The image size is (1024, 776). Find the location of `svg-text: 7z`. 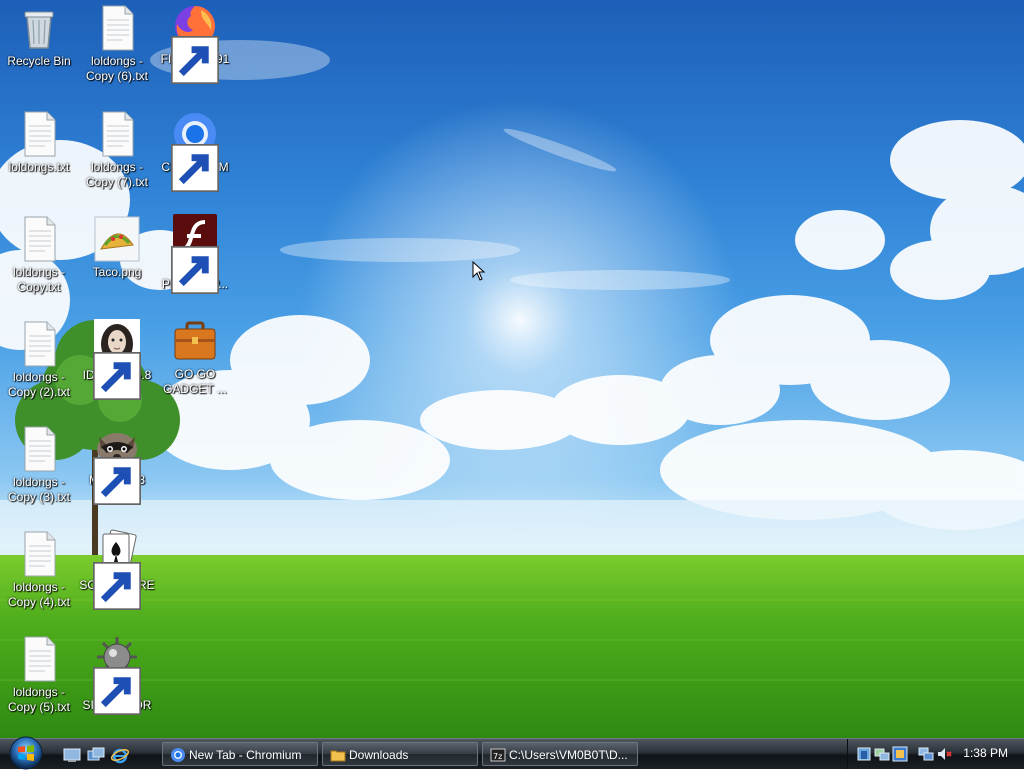

svg-text: 7z is located at coordinates (497, 756).